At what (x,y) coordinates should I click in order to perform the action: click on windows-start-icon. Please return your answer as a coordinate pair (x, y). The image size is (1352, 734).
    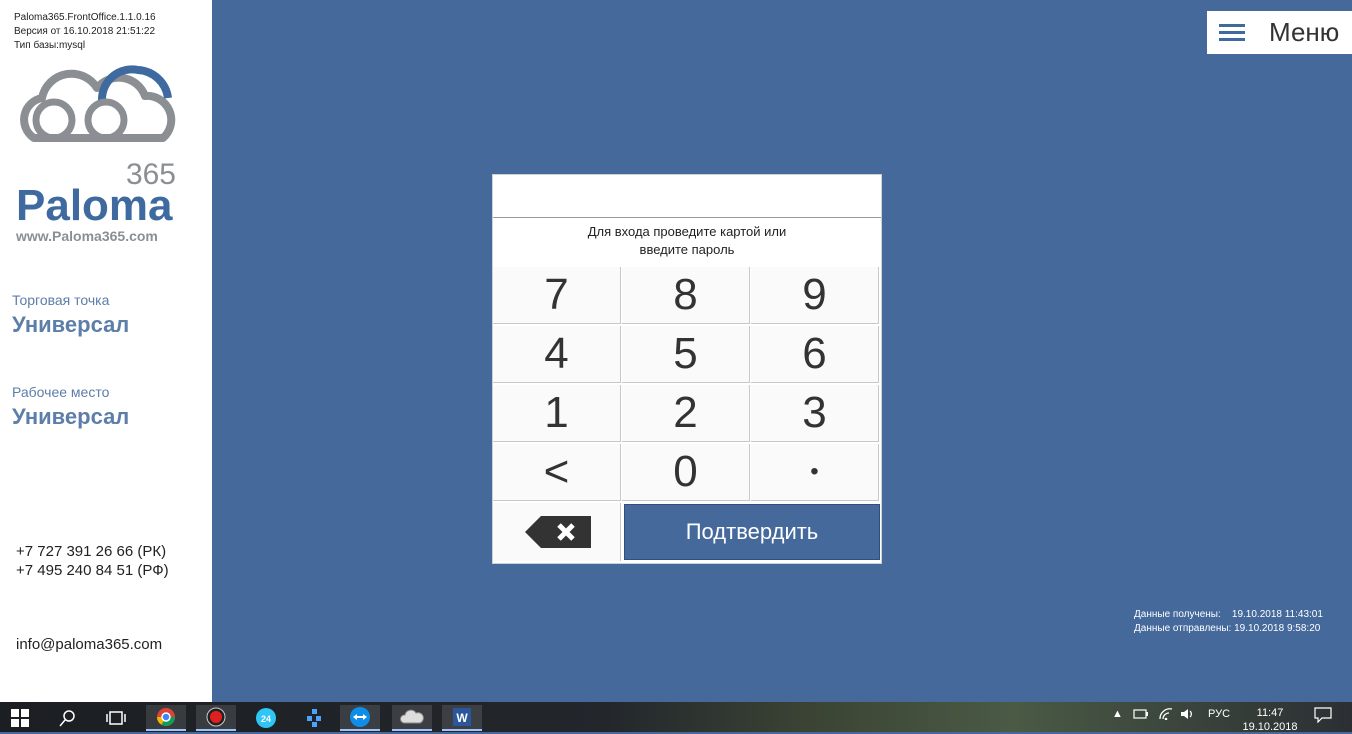
    Looking at the image, I should click on (20, 718).